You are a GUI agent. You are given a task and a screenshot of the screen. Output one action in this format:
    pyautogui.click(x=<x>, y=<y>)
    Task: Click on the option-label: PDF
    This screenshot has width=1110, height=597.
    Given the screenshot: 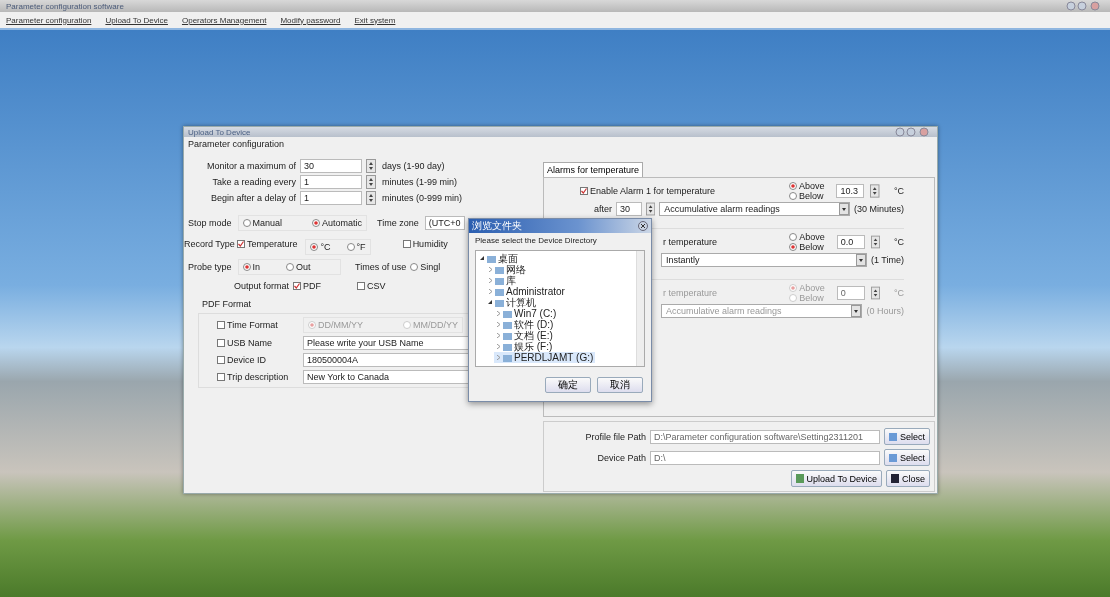 What is the action you would take?
    pyautogui.click(x=312, y=286)
    